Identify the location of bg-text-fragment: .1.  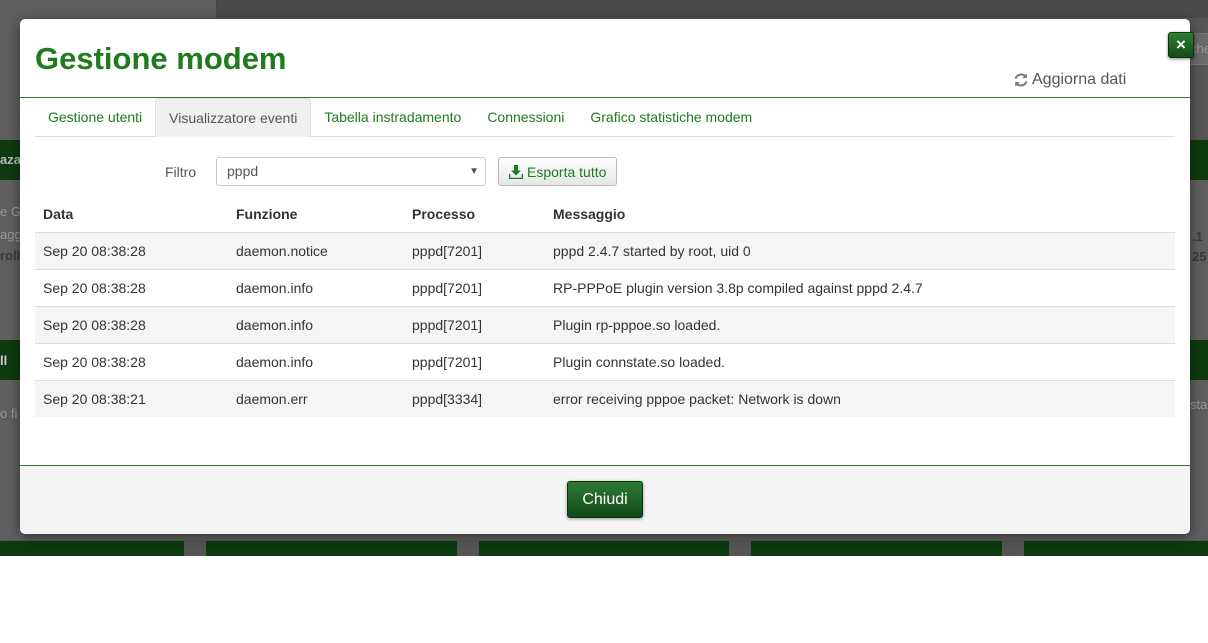
(1197, 236).